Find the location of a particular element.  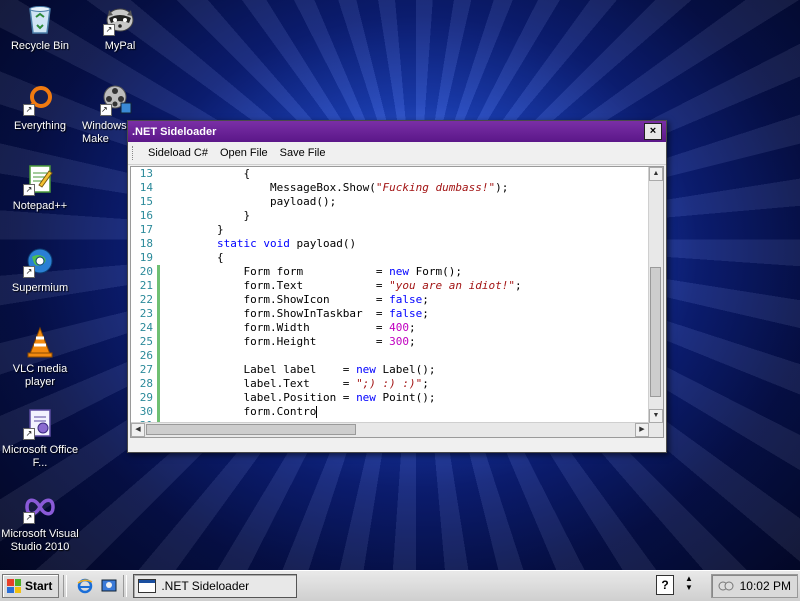

traffic-cone-icon is located at coordinates (40, 342).